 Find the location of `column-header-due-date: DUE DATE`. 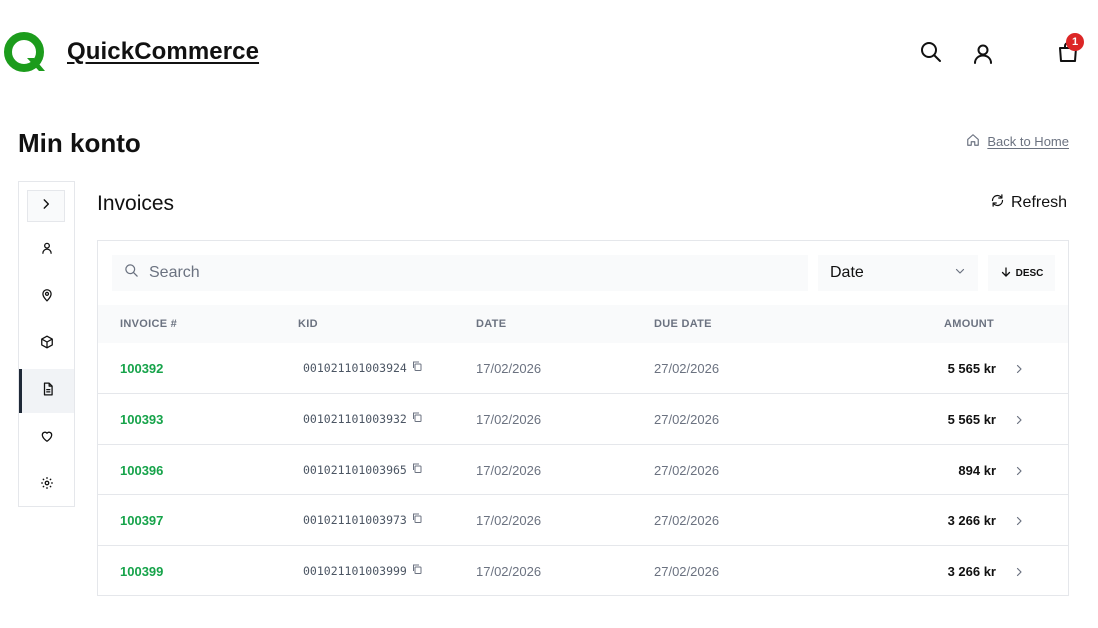

column-header-due-date: DUE DATE is located at coordinates (683, 324).